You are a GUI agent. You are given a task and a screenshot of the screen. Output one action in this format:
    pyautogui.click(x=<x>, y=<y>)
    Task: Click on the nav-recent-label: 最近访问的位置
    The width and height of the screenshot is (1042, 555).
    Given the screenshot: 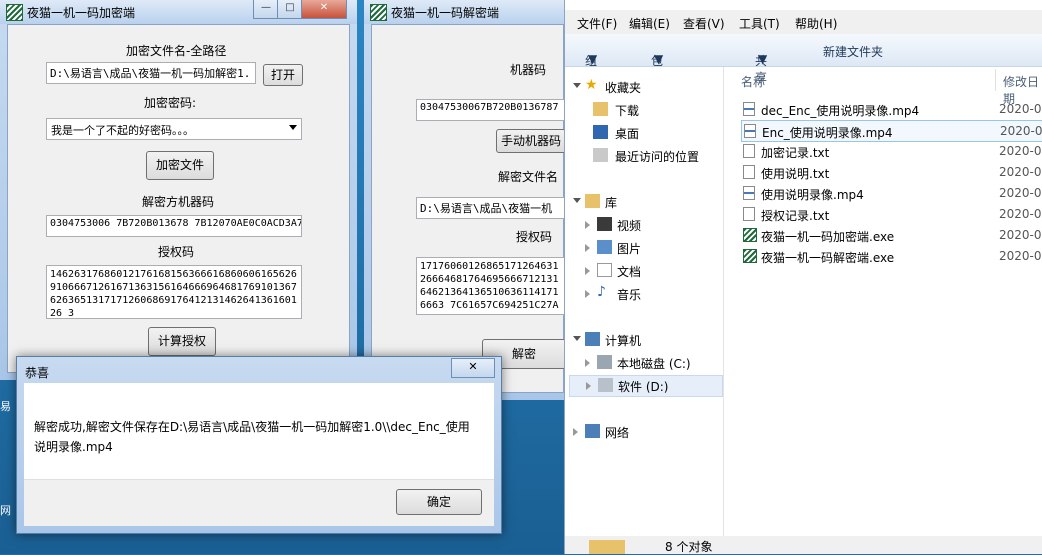 What is the action you would take?
    pyautogui.click(x=657, y=157)
    